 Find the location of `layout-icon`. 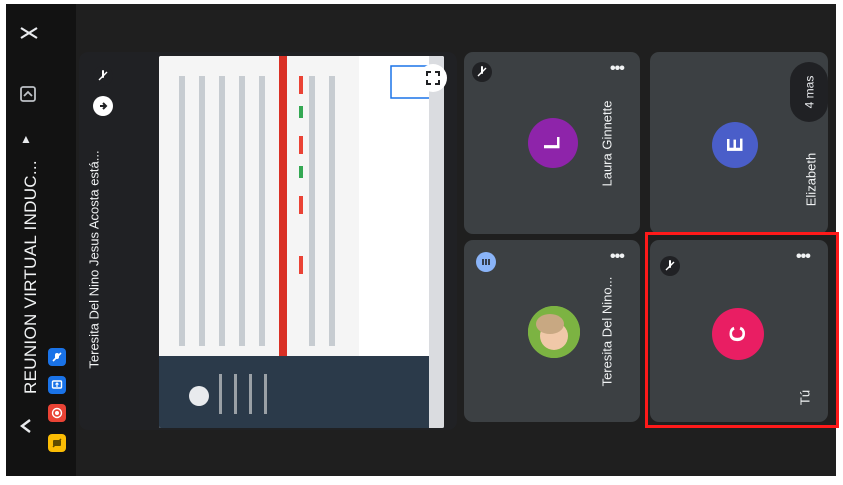

layout-icon is located at coordinates (29, 34).